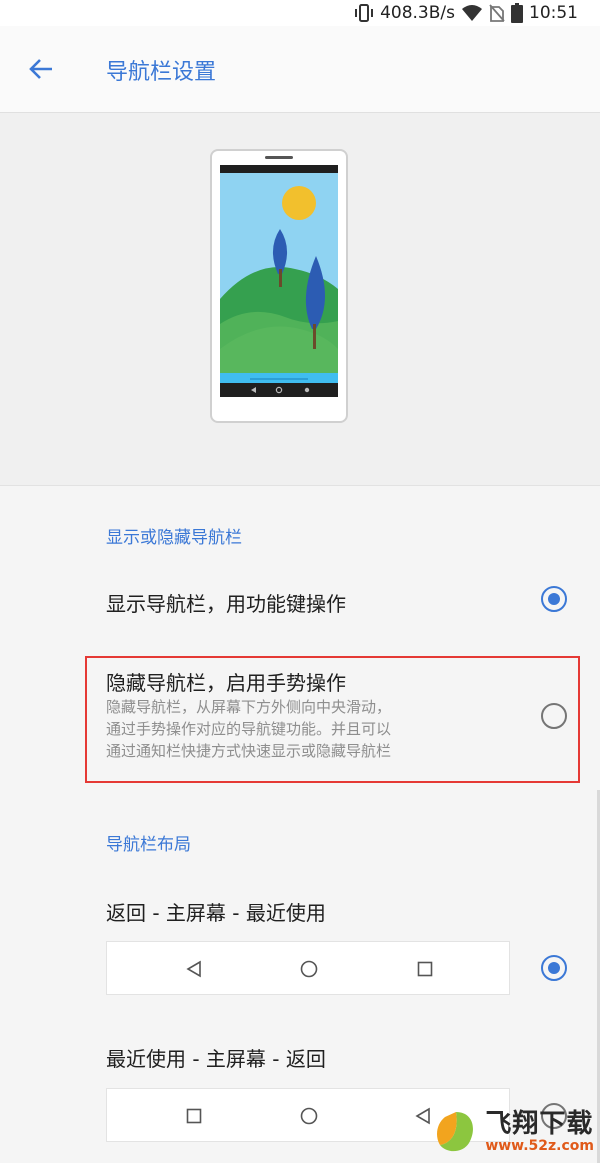  I want to click on option-layout-recents-home-back: 最近使用 - 主屏幕 - 返回, so click(216, 1057).